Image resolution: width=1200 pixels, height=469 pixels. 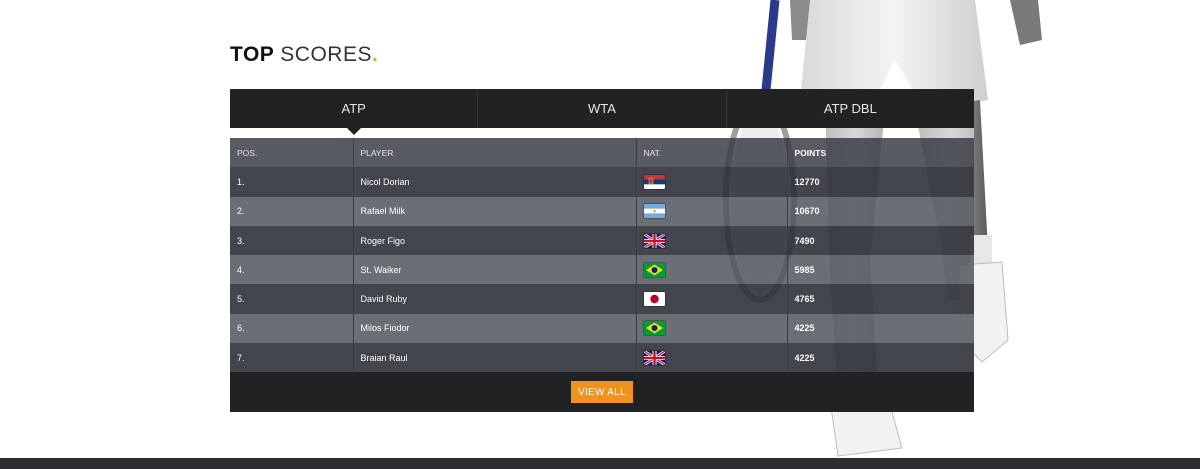 What do you see at coordinates (495, 270) in the screenshot?
I see `row-player: St. Waiker` at bounding box center [495, 270].